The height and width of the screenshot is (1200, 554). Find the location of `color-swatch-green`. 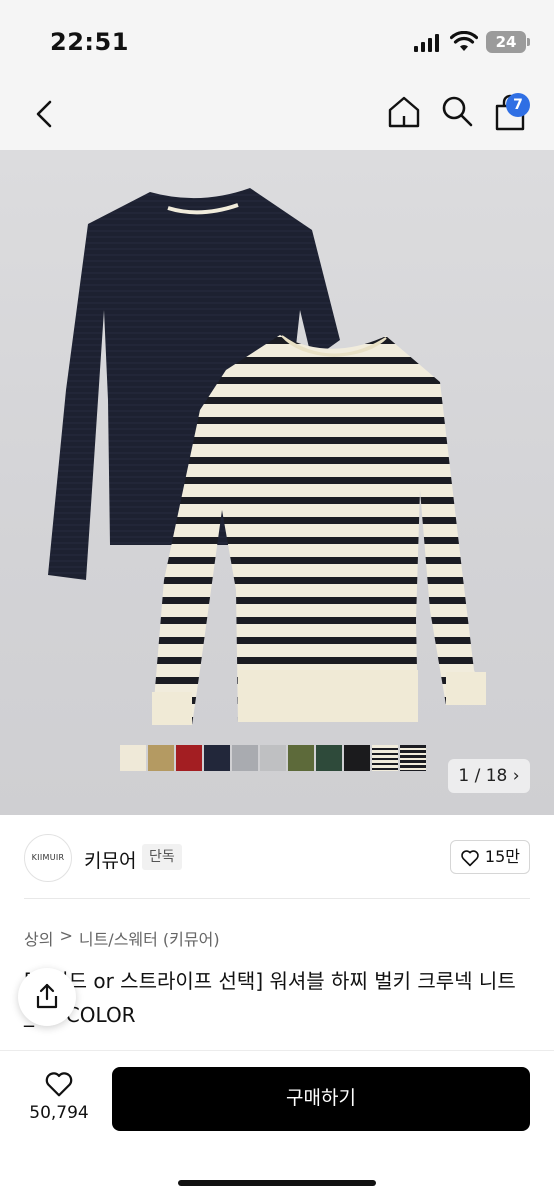

color-swatch-green is located at coordinates (329, 758).